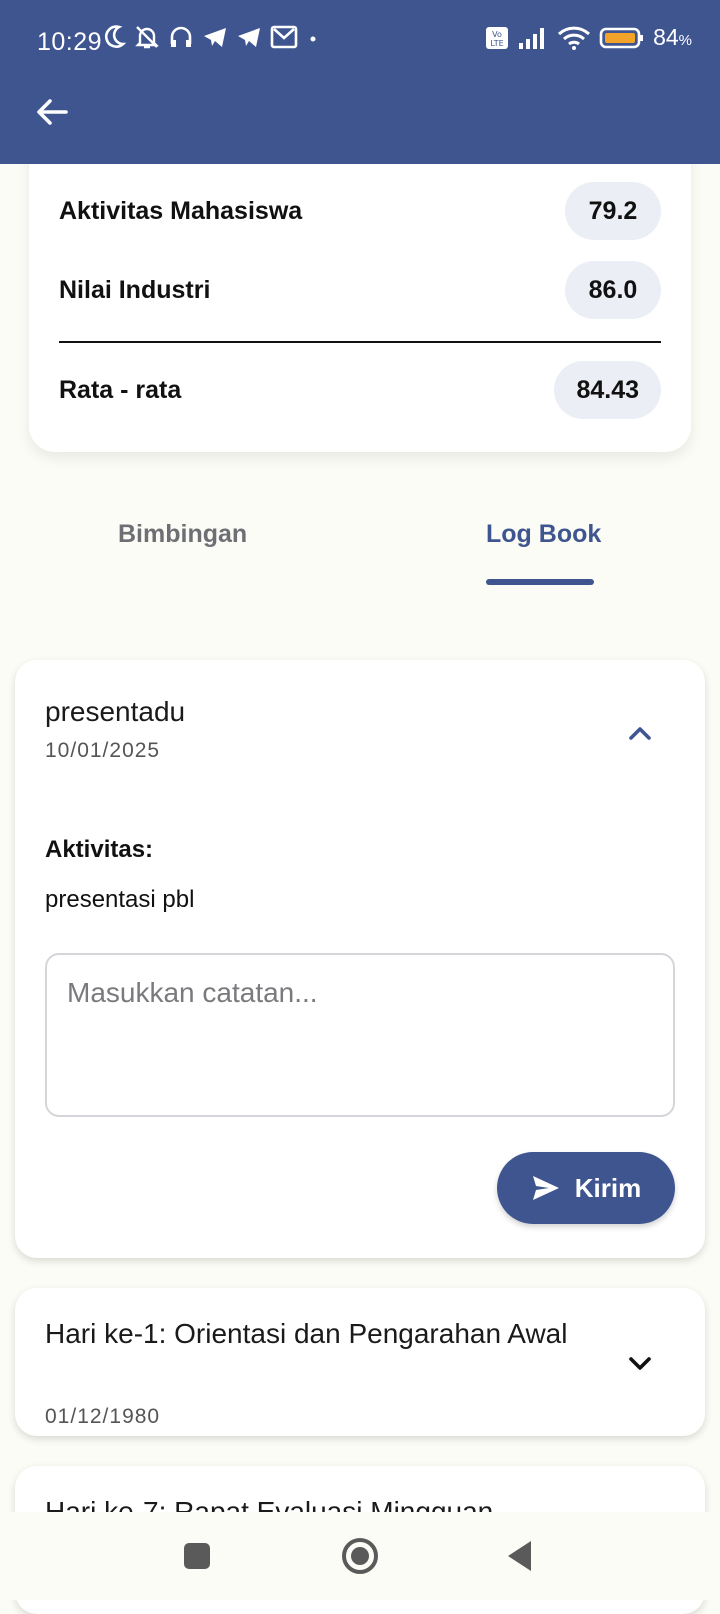 The height and width of the screenshot is (1614, 720). What do you see at coordinates (540, 582) in the screenshot?
I see `active-tab-indicator` at bounding box center [540, 582].